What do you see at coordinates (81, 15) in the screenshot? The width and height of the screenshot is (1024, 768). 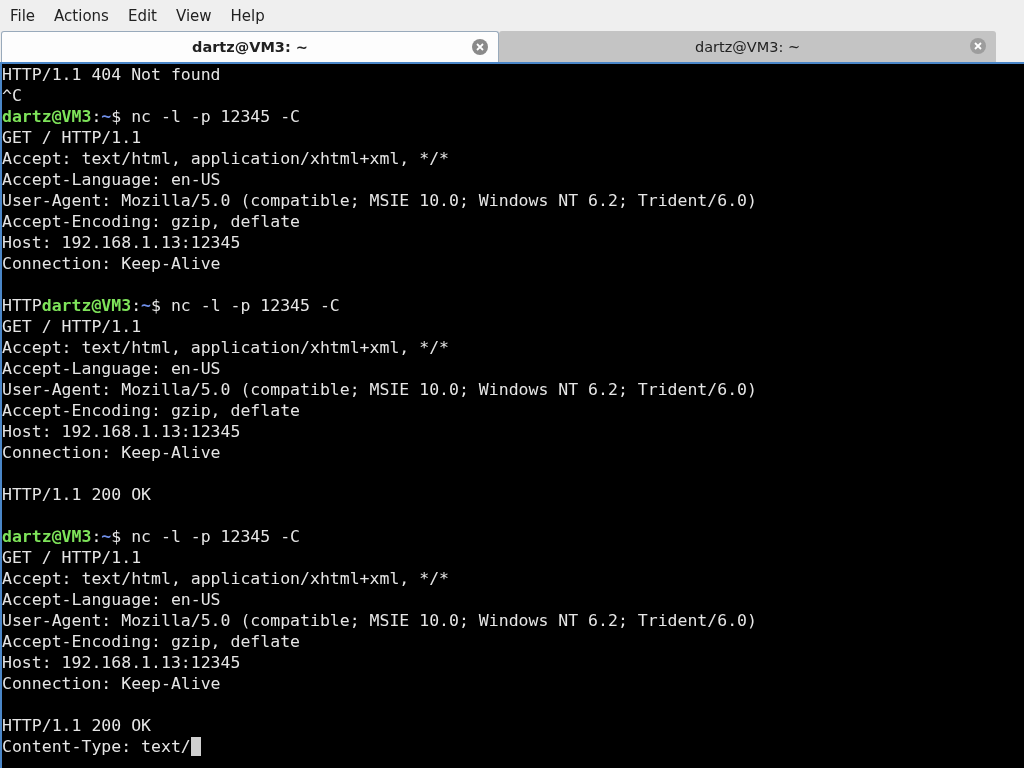 I see `menu-item: Actions` at bounding box center [81, 15].